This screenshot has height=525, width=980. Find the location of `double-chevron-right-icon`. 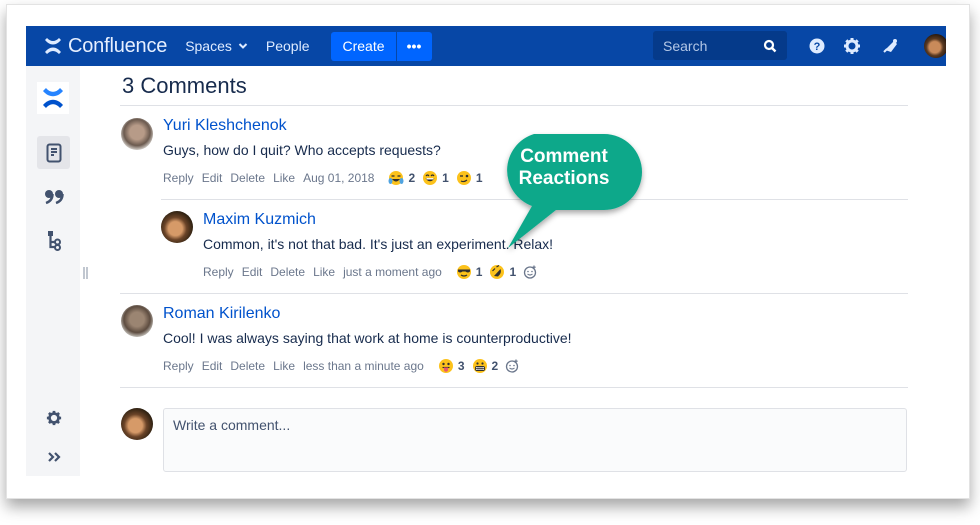

double-chevron-right-icon is located at coordinates (54, 456).